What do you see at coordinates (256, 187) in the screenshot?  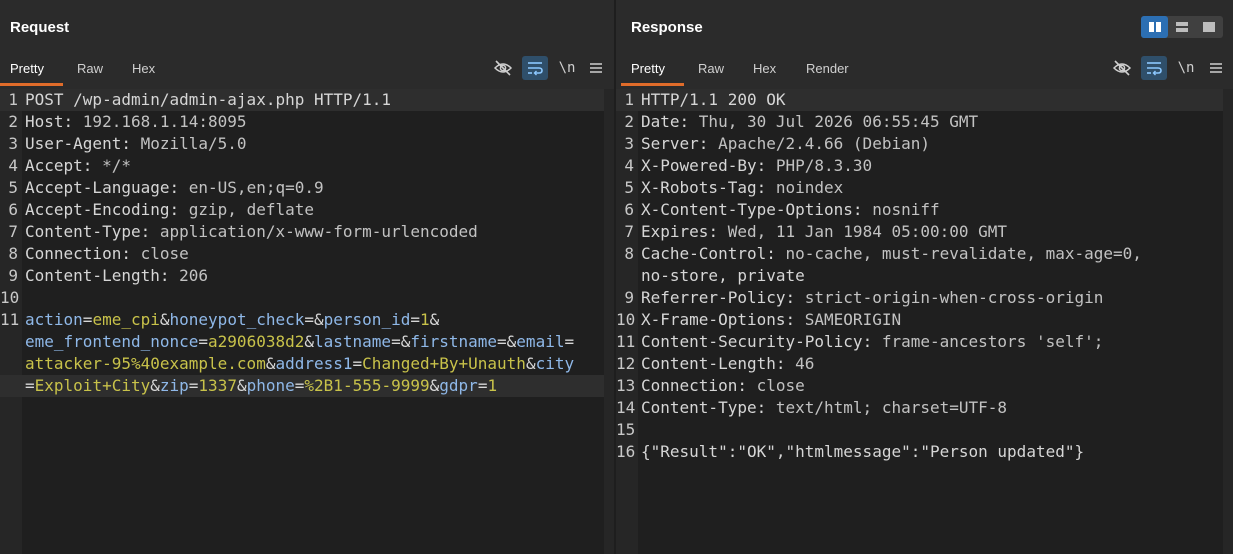 I see `header-value: en-US,en;q=0.9` at bounding box center [256, 187].